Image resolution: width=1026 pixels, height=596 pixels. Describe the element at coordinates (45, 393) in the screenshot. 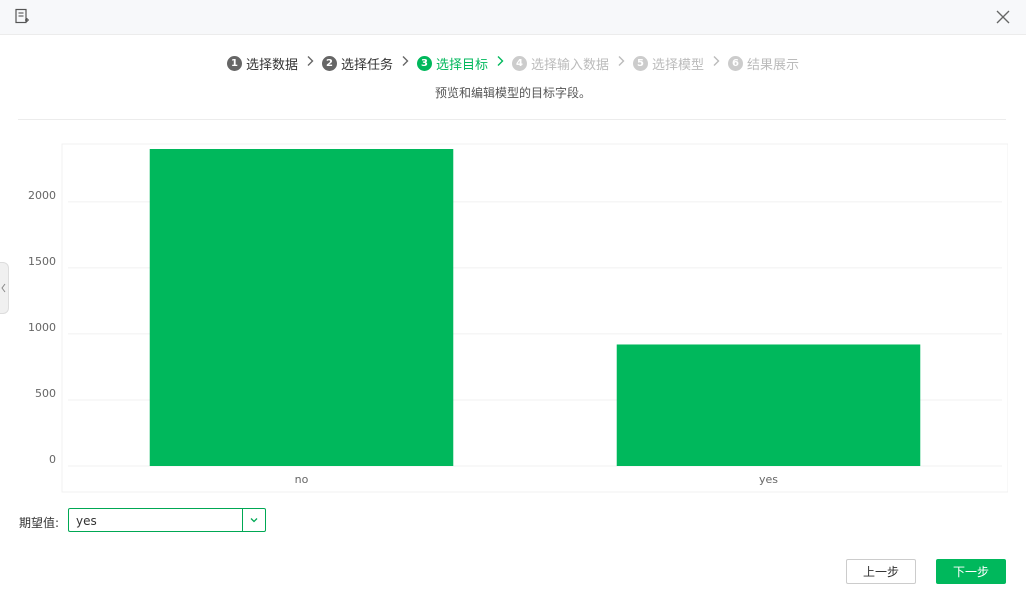

I see `y-tick-label: 500` at that location.